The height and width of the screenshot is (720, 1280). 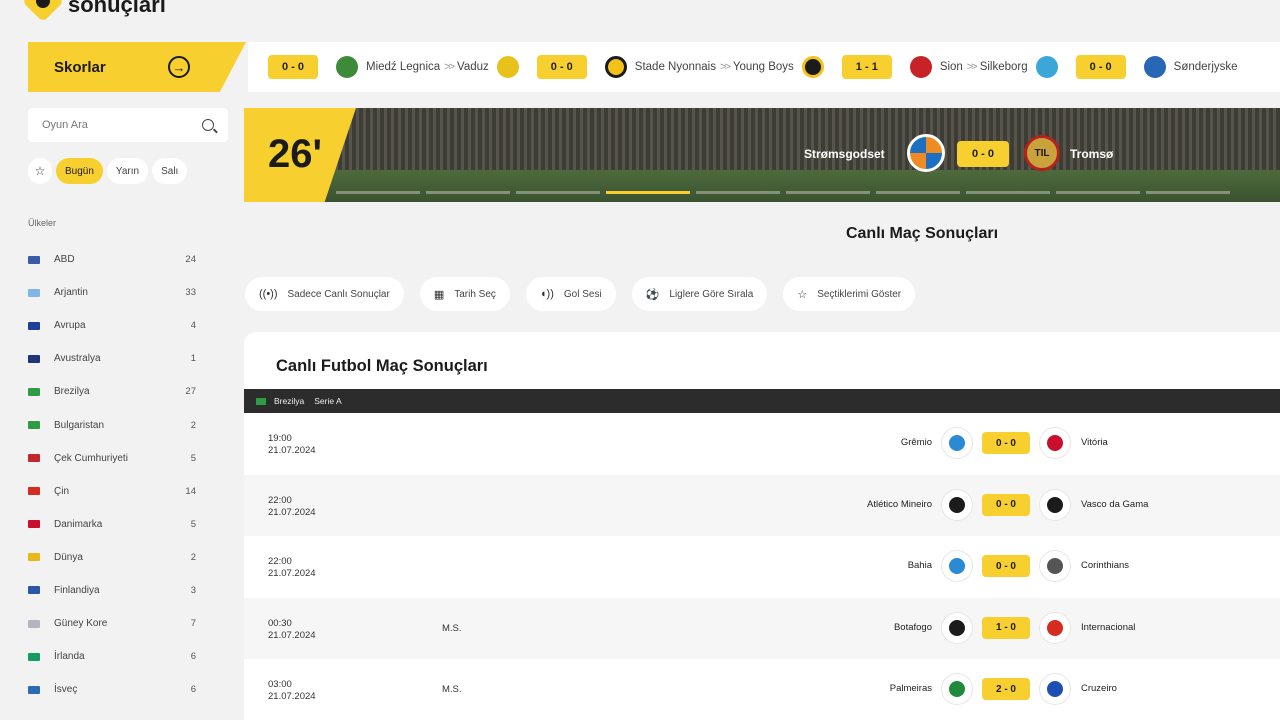 I want to click on league-country: Brezilya, so click(x=289, y=401).